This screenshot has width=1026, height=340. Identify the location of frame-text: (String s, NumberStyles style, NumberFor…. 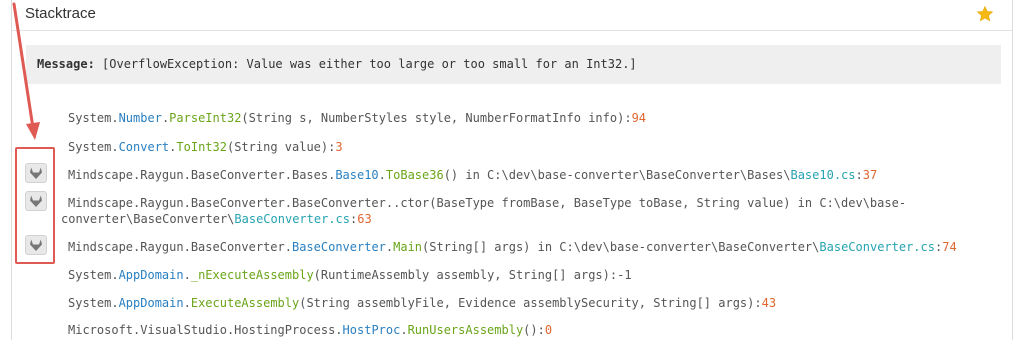
(436, 118).